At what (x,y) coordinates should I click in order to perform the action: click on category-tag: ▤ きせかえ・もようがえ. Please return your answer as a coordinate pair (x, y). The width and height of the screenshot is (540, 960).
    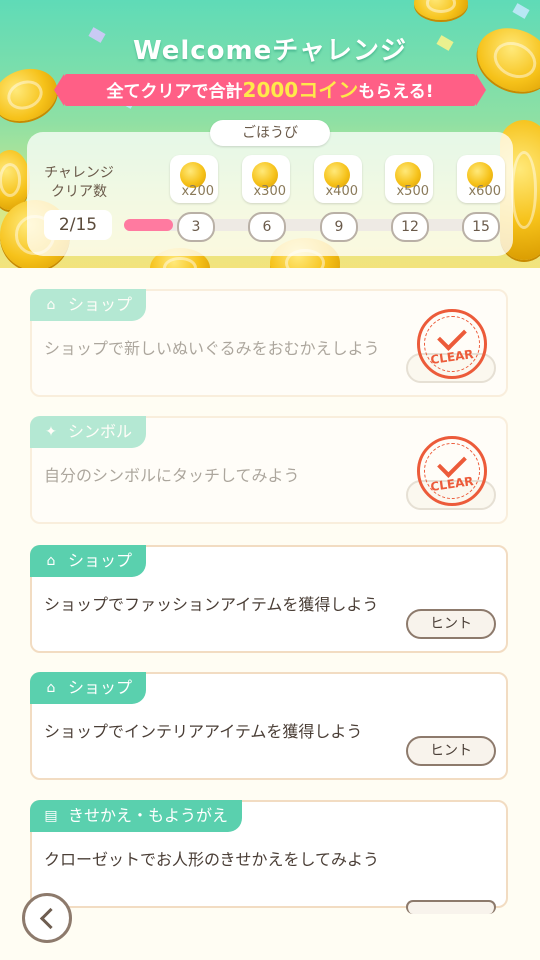
    Looking at the image, I should click on (136, 816).